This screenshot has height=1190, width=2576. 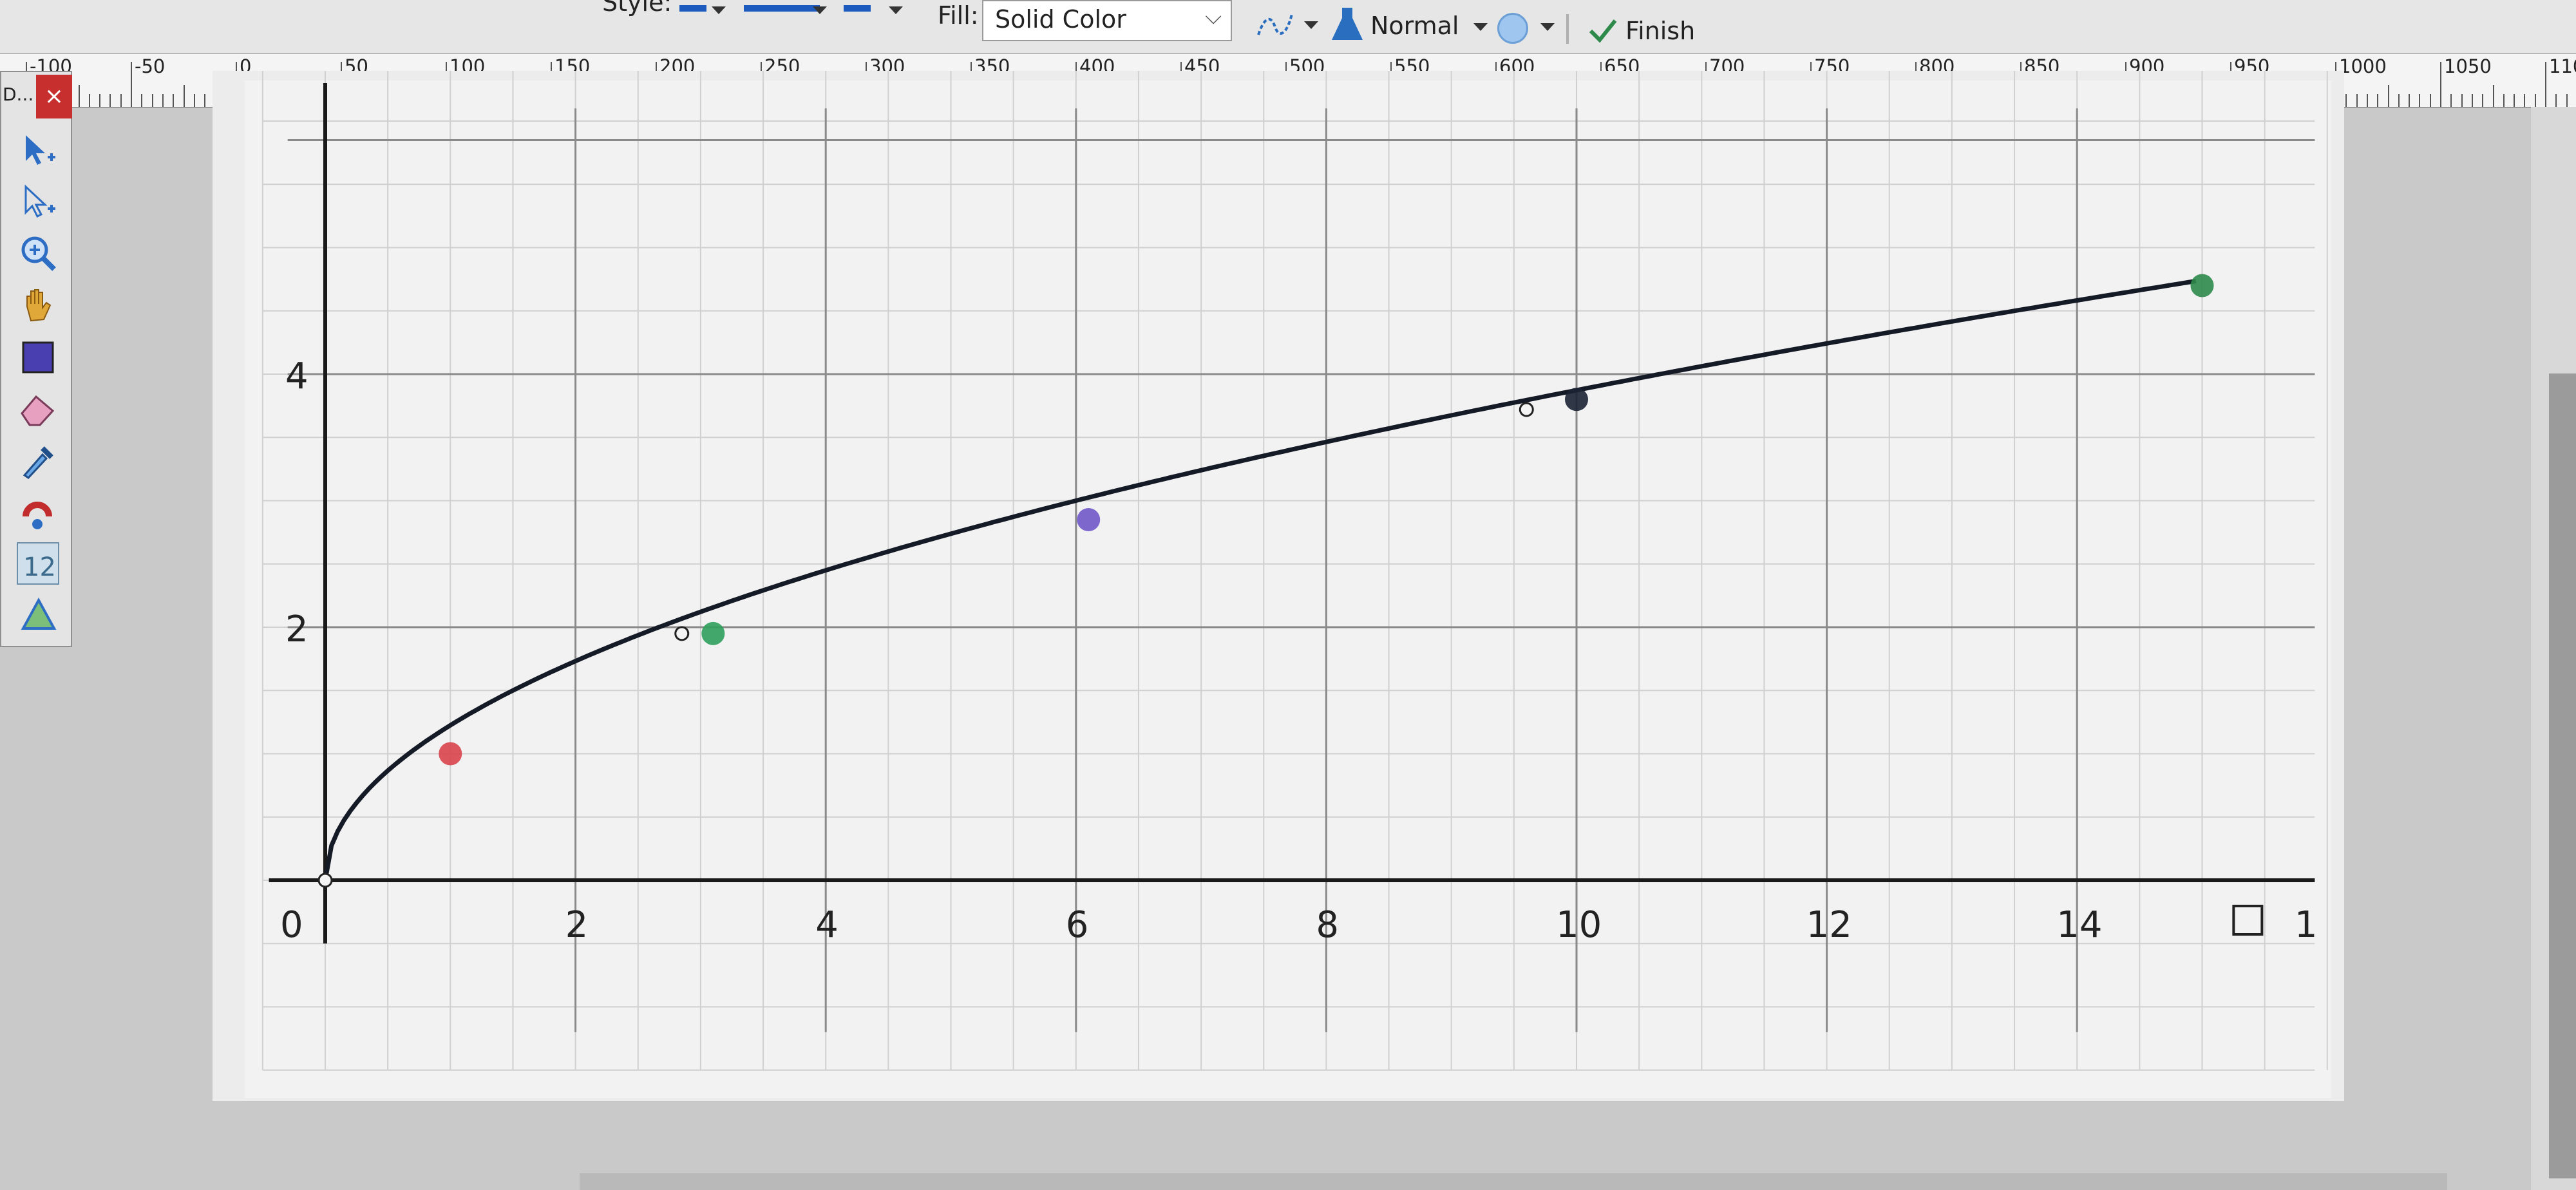 What do you see at coordinates (1579, 925) in the screenshot?
I see `x-tick-label: 10` at bounding box center [1579, 925].